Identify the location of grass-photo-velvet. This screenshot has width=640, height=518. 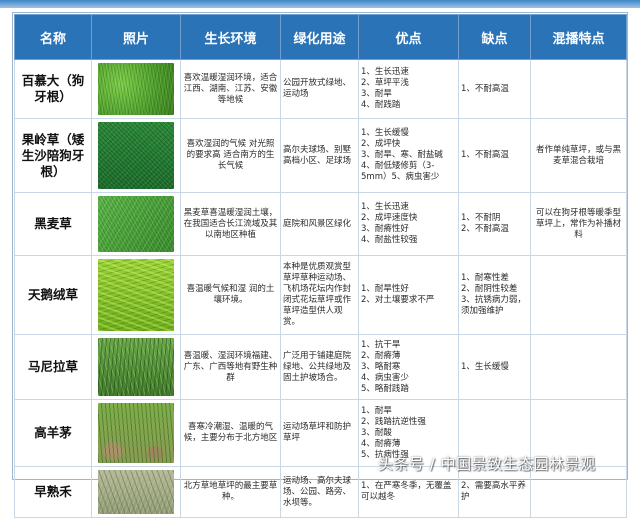
(136, 295).